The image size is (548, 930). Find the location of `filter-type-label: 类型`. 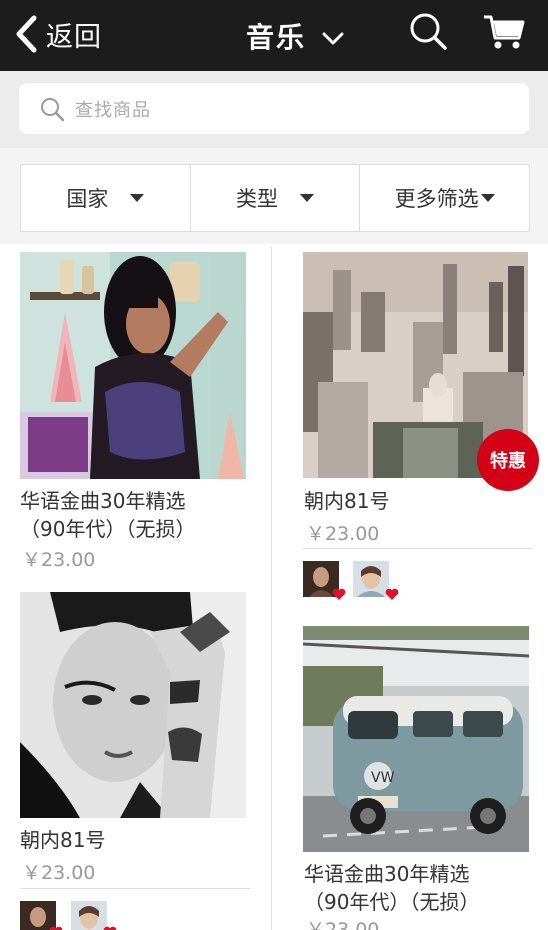

filter-type-label: 类型 is located at coordinates (257, 199).